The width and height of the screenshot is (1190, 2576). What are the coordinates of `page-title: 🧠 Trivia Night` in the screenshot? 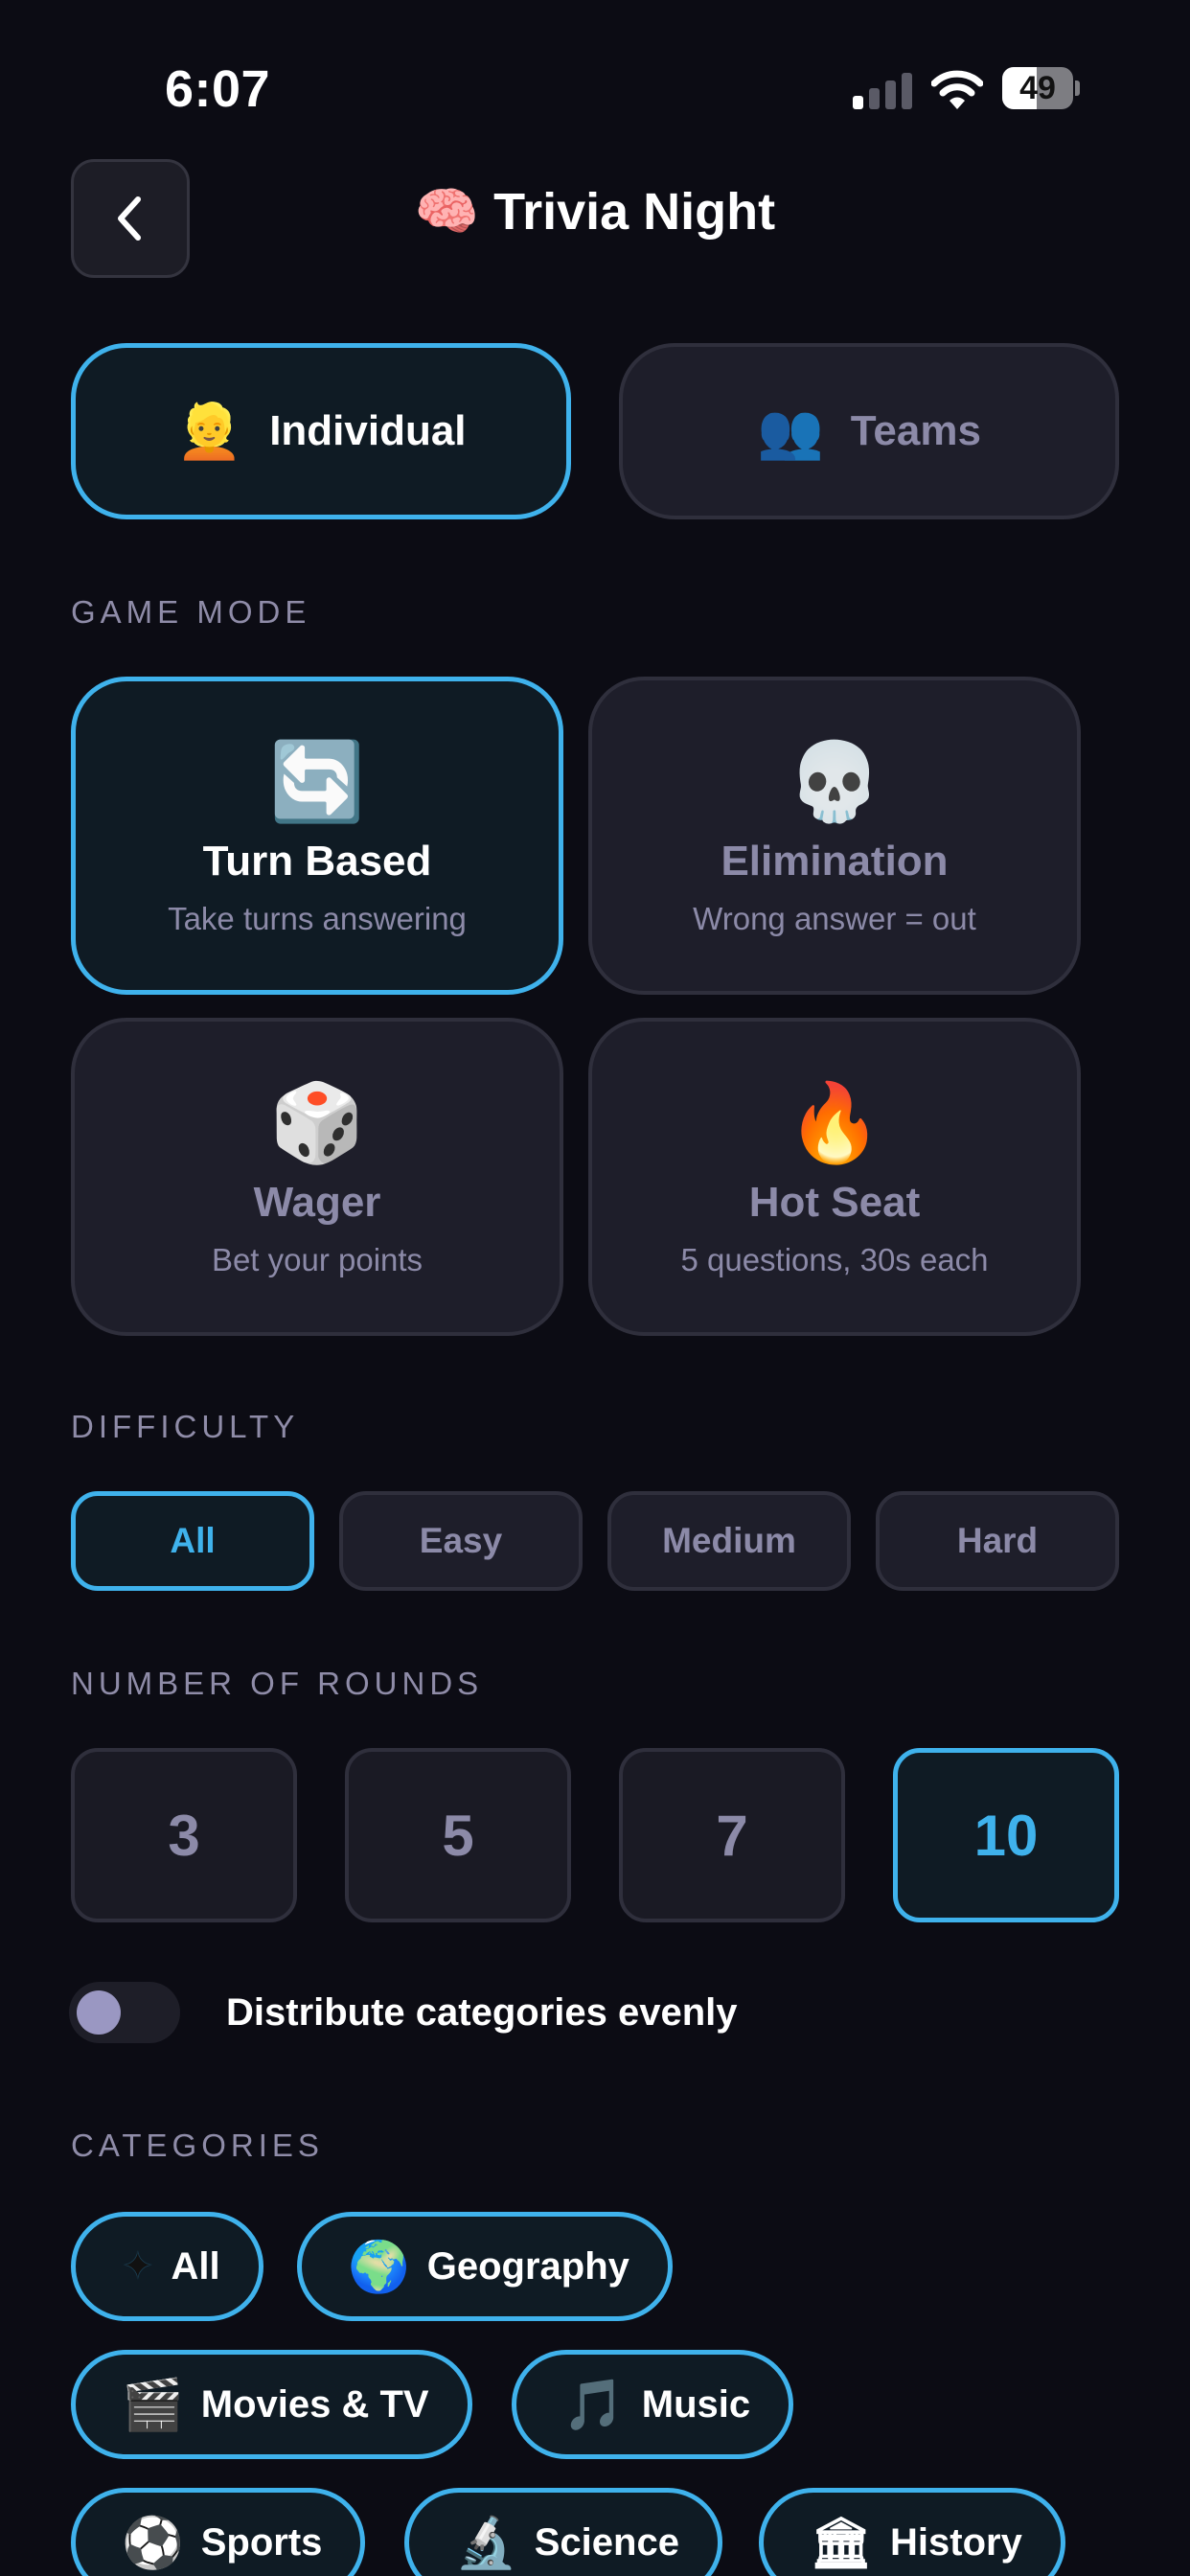 It's located at (595, 212).